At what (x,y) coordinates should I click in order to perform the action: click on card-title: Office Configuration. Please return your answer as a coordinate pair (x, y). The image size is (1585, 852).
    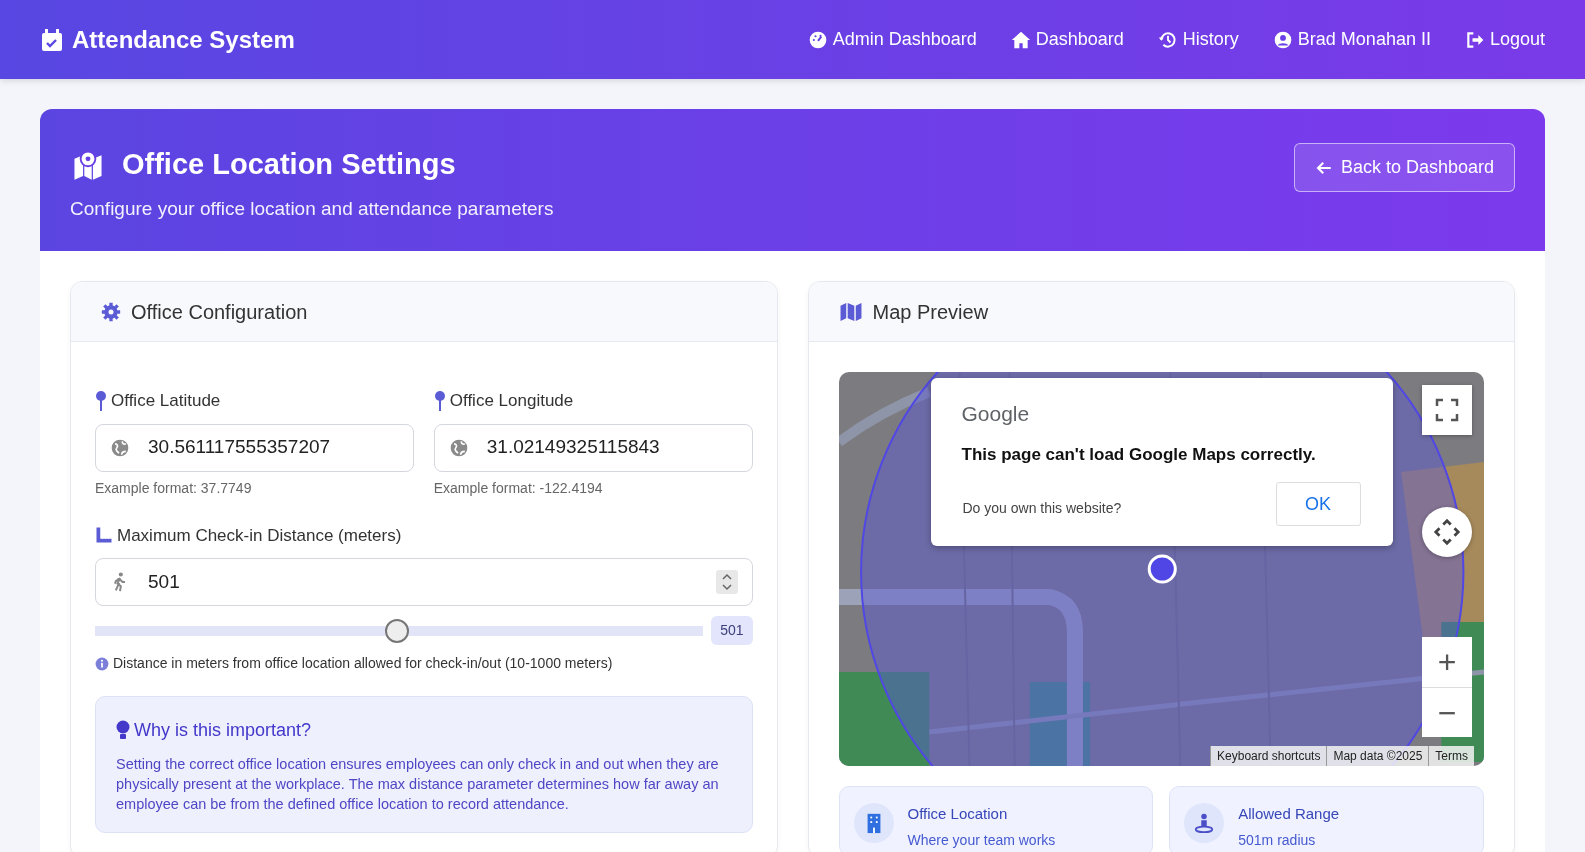
    Looking at the image, I should click on (219, 312).